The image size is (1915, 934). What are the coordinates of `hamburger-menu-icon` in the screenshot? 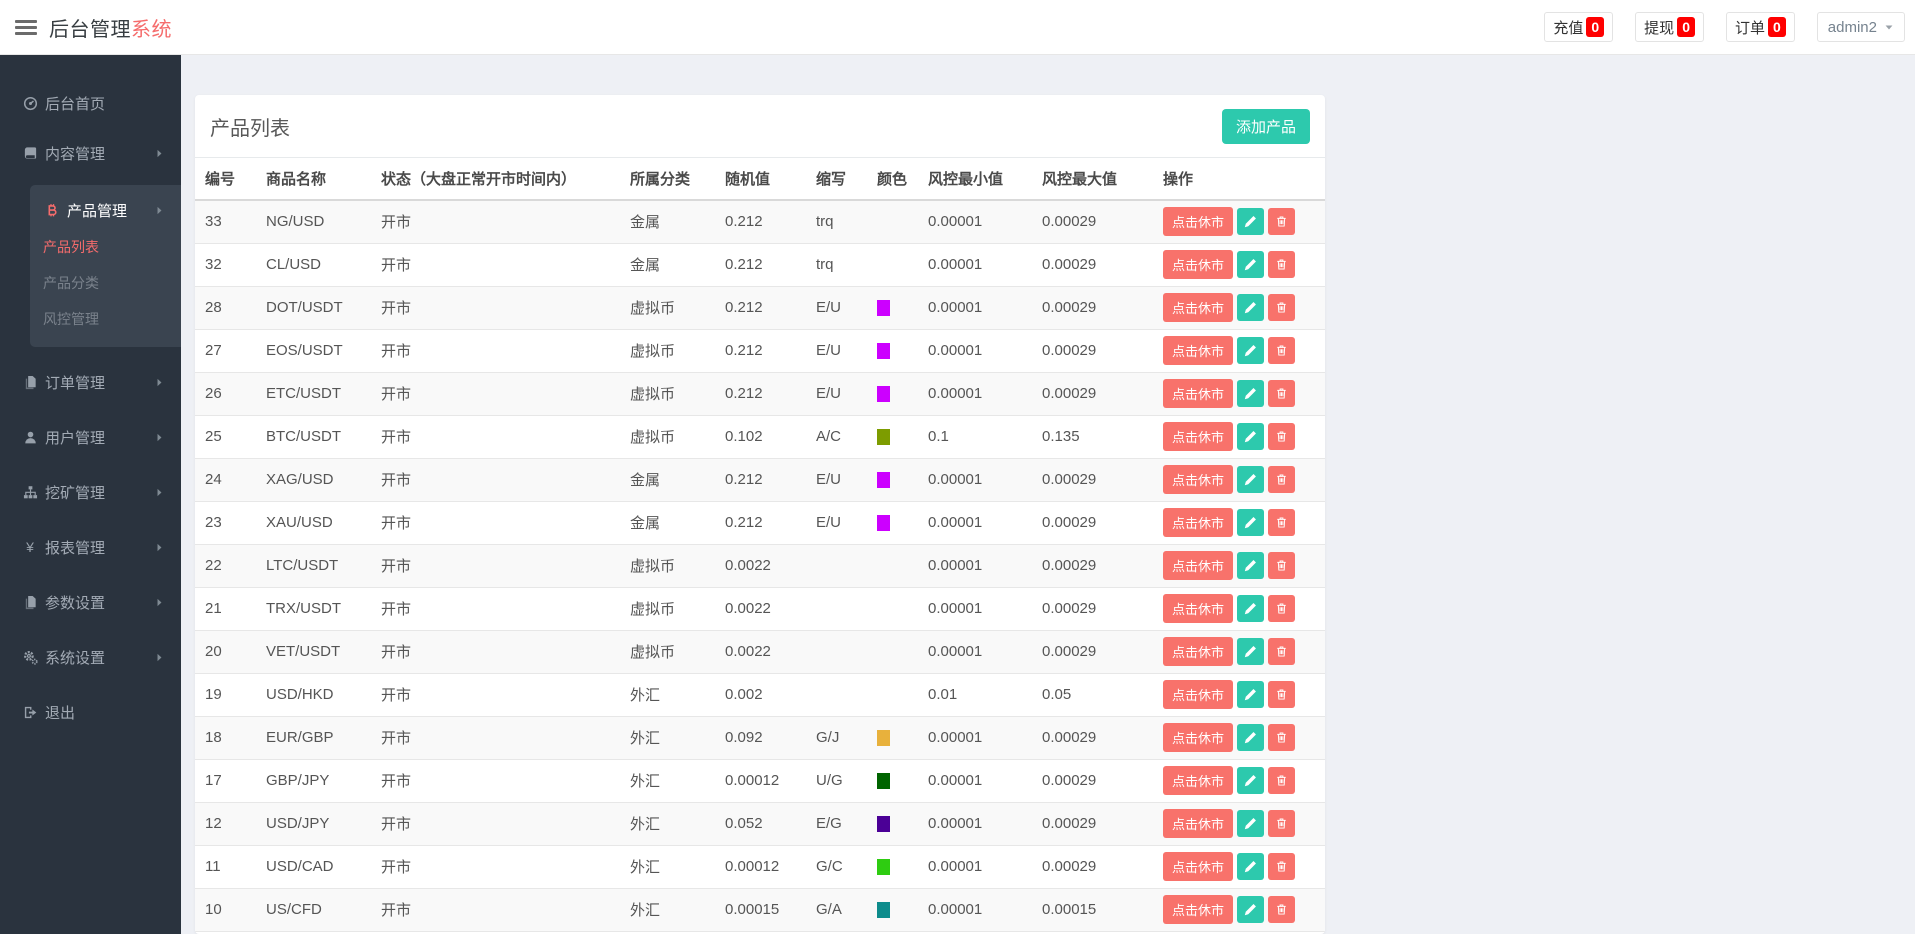 It's located at (26, 27).